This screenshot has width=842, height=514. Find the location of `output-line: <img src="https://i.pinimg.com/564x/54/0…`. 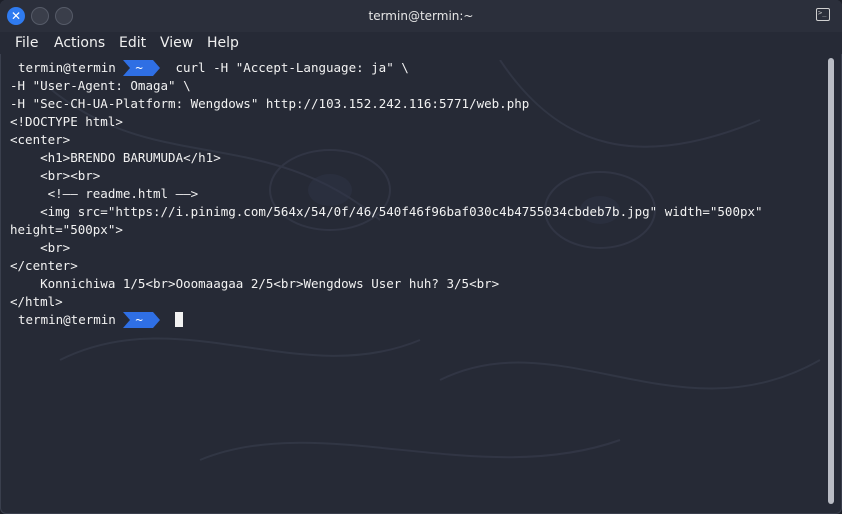

output-line: <img src="https://i.pinimg.com/564x/54/0… is located at coordinates (386, 211).